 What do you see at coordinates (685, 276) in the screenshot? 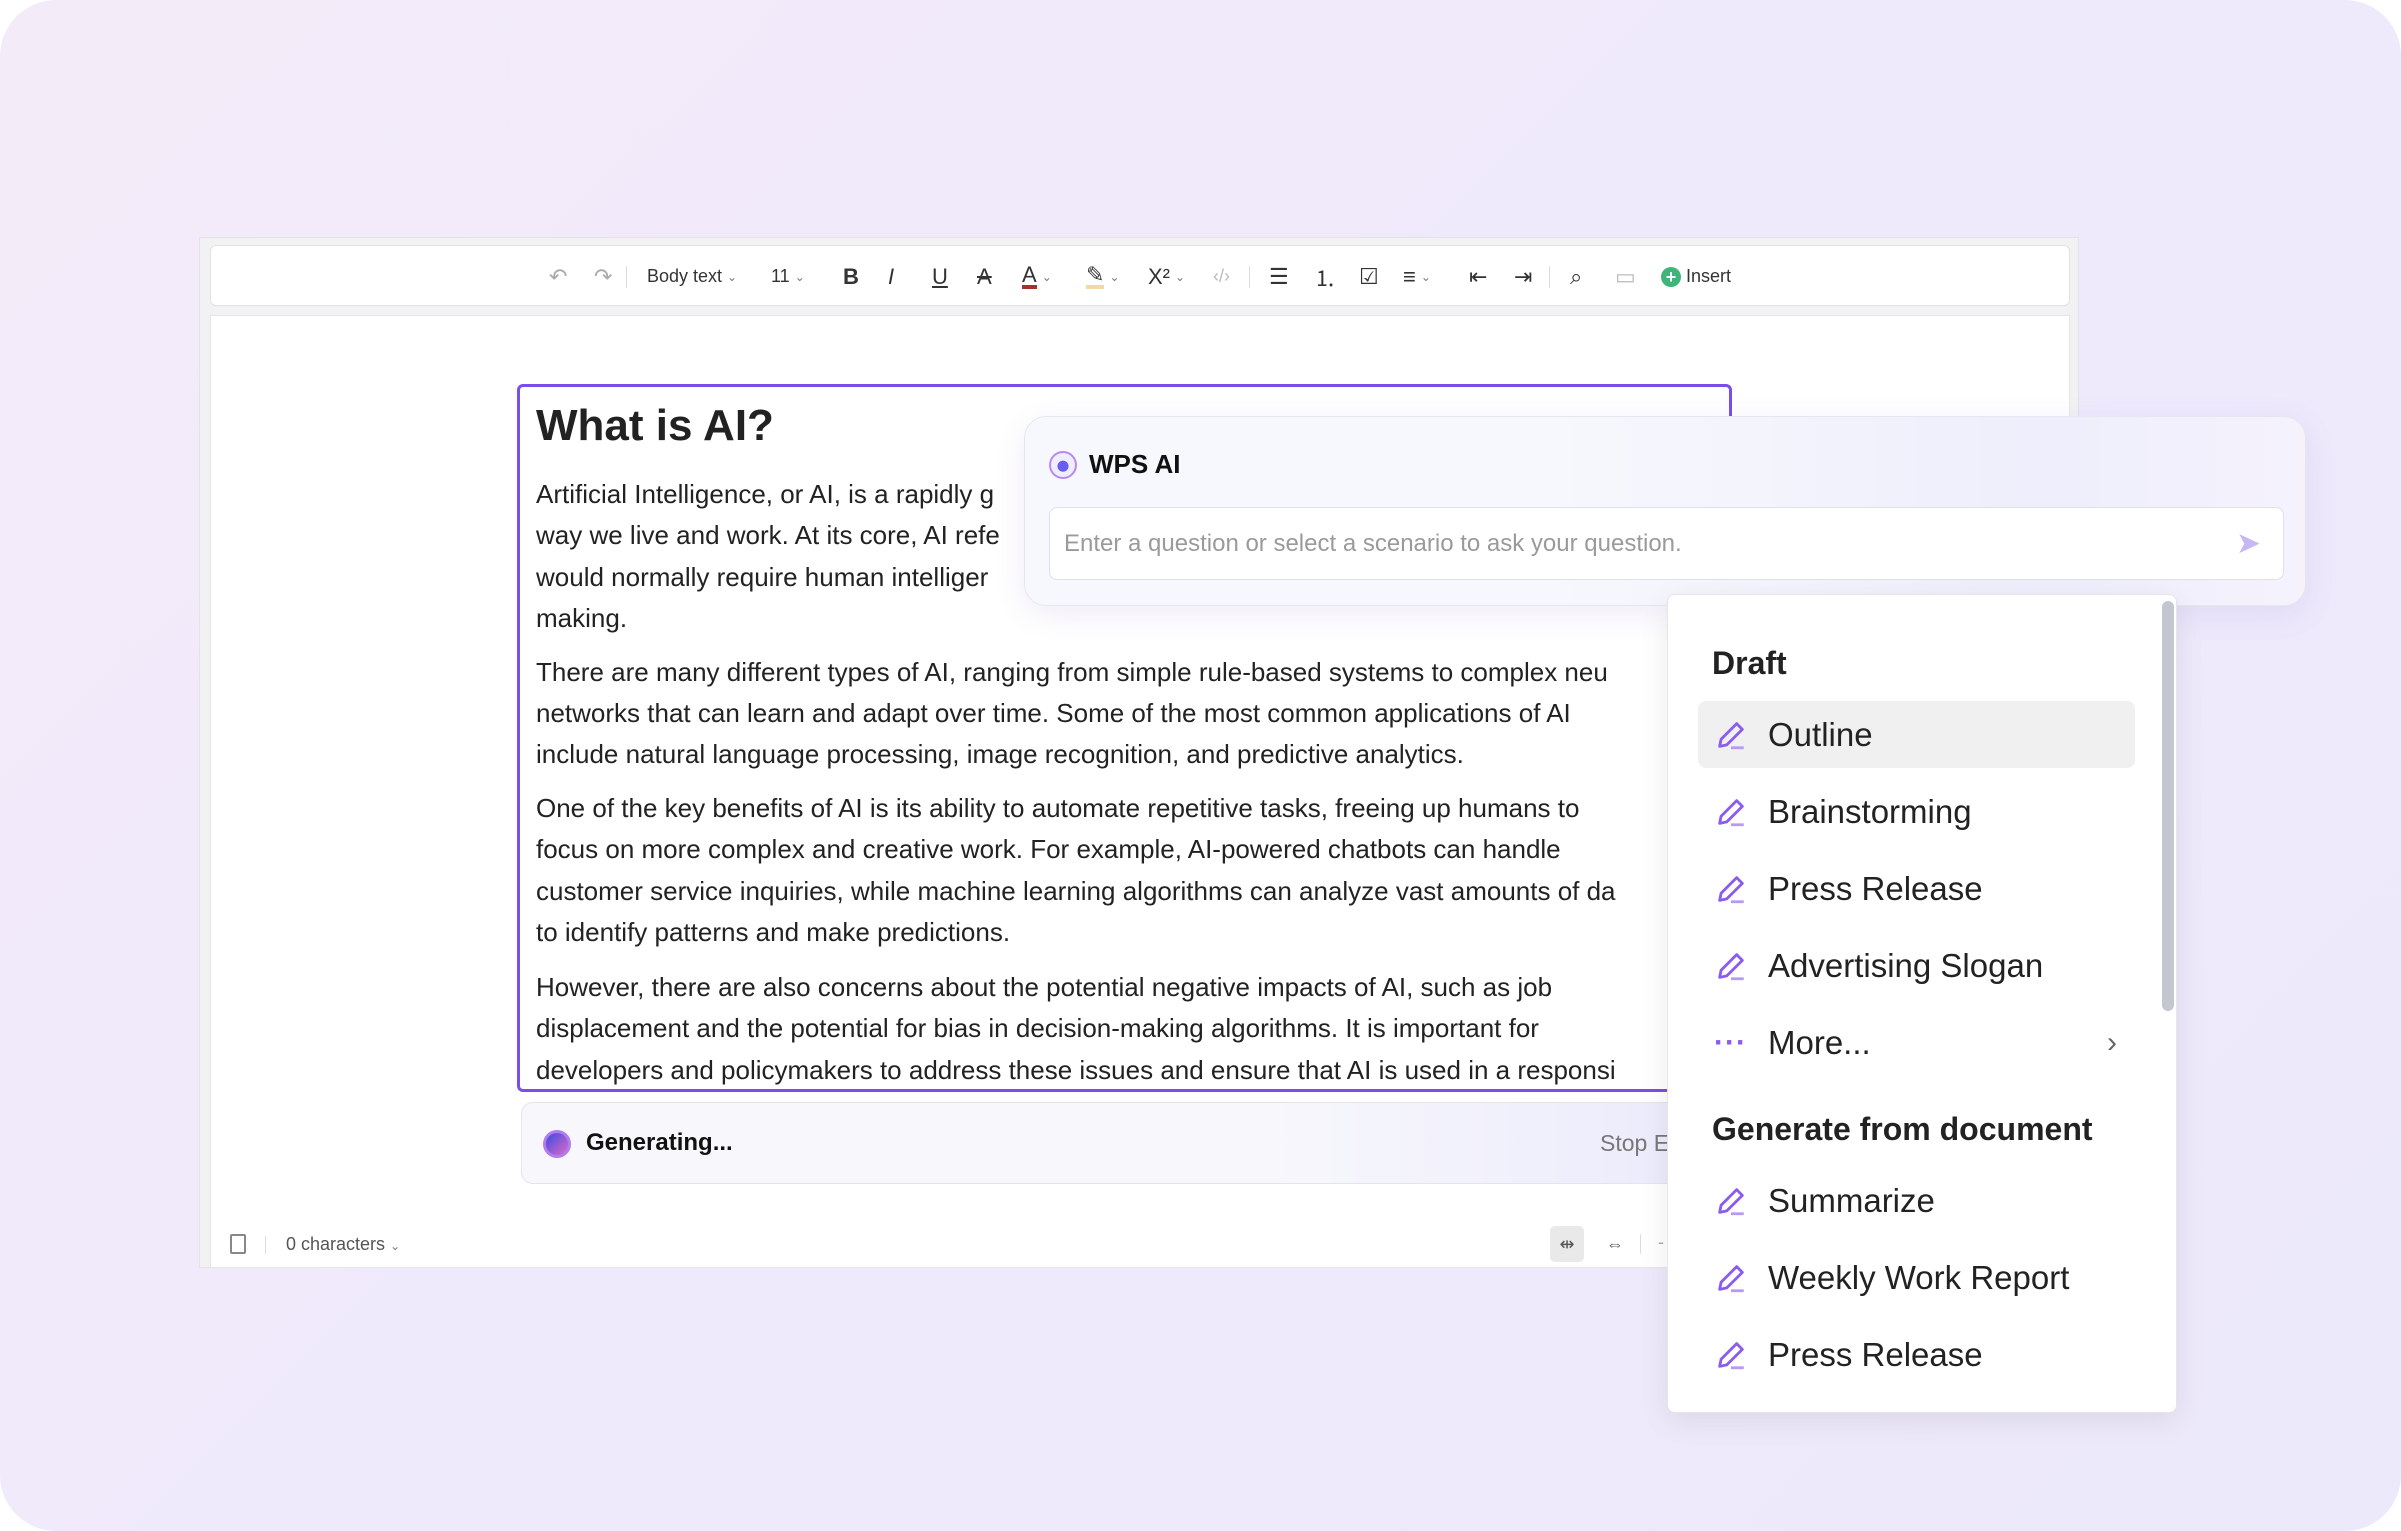
I see `style-select-value: Body text` at bounding box center [685, 276].